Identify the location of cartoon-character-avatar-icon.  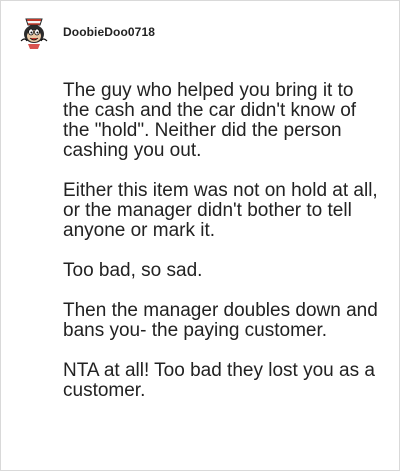
(34, 32).